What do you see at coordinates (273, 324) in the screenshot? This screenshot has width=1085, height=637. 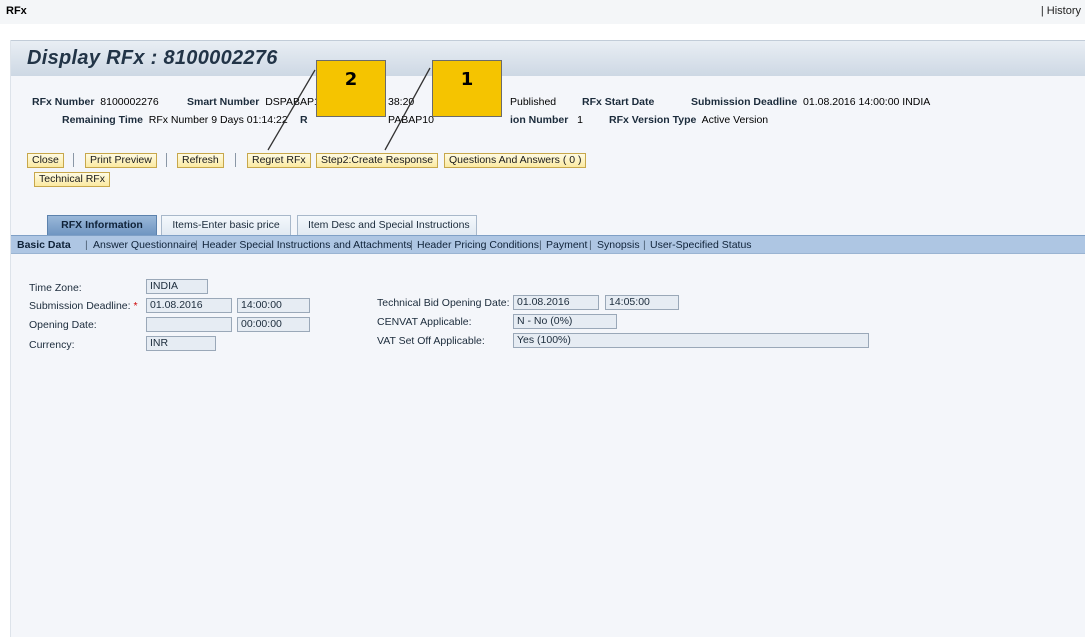 I see `opening-time-field: 00:00:00` at bounding box center [273, 324].